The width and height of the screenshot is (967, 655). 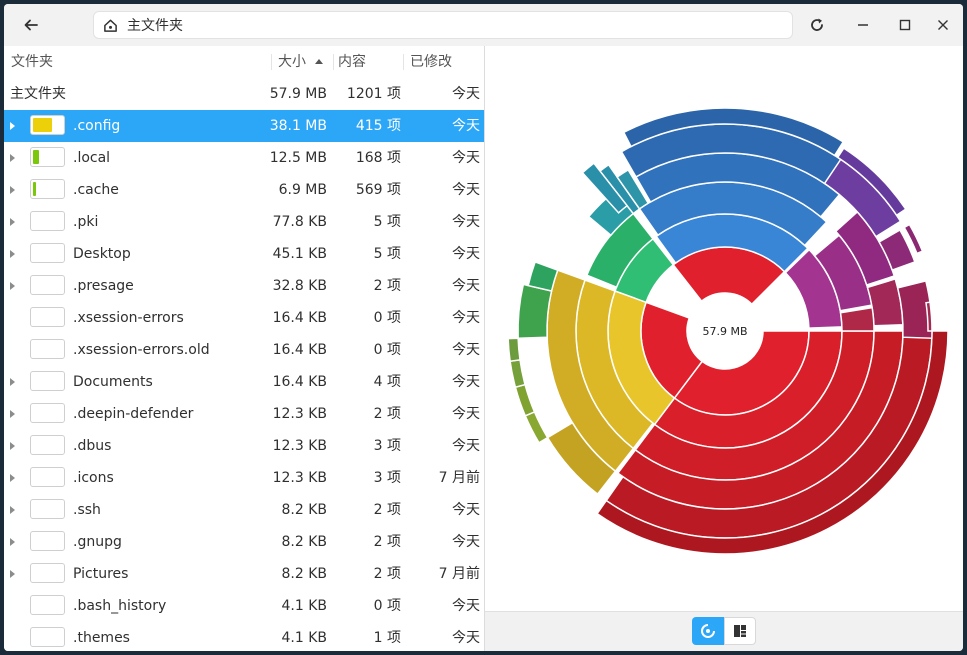 I want to click on refresh-button, so click(x=817, y=25).